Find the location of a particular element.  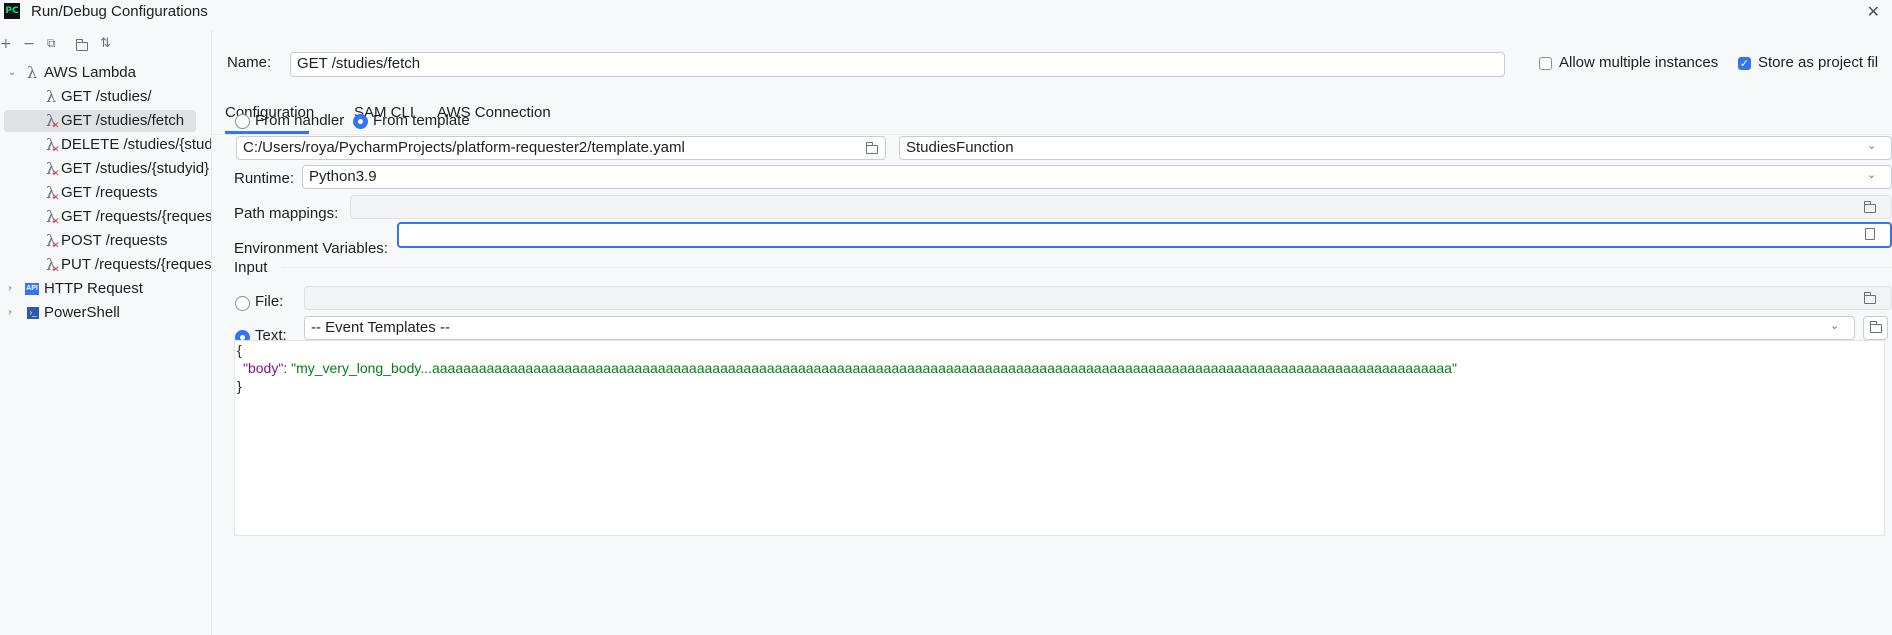

name-input: GET /studies/fetch is located at coordinates (897, 64).